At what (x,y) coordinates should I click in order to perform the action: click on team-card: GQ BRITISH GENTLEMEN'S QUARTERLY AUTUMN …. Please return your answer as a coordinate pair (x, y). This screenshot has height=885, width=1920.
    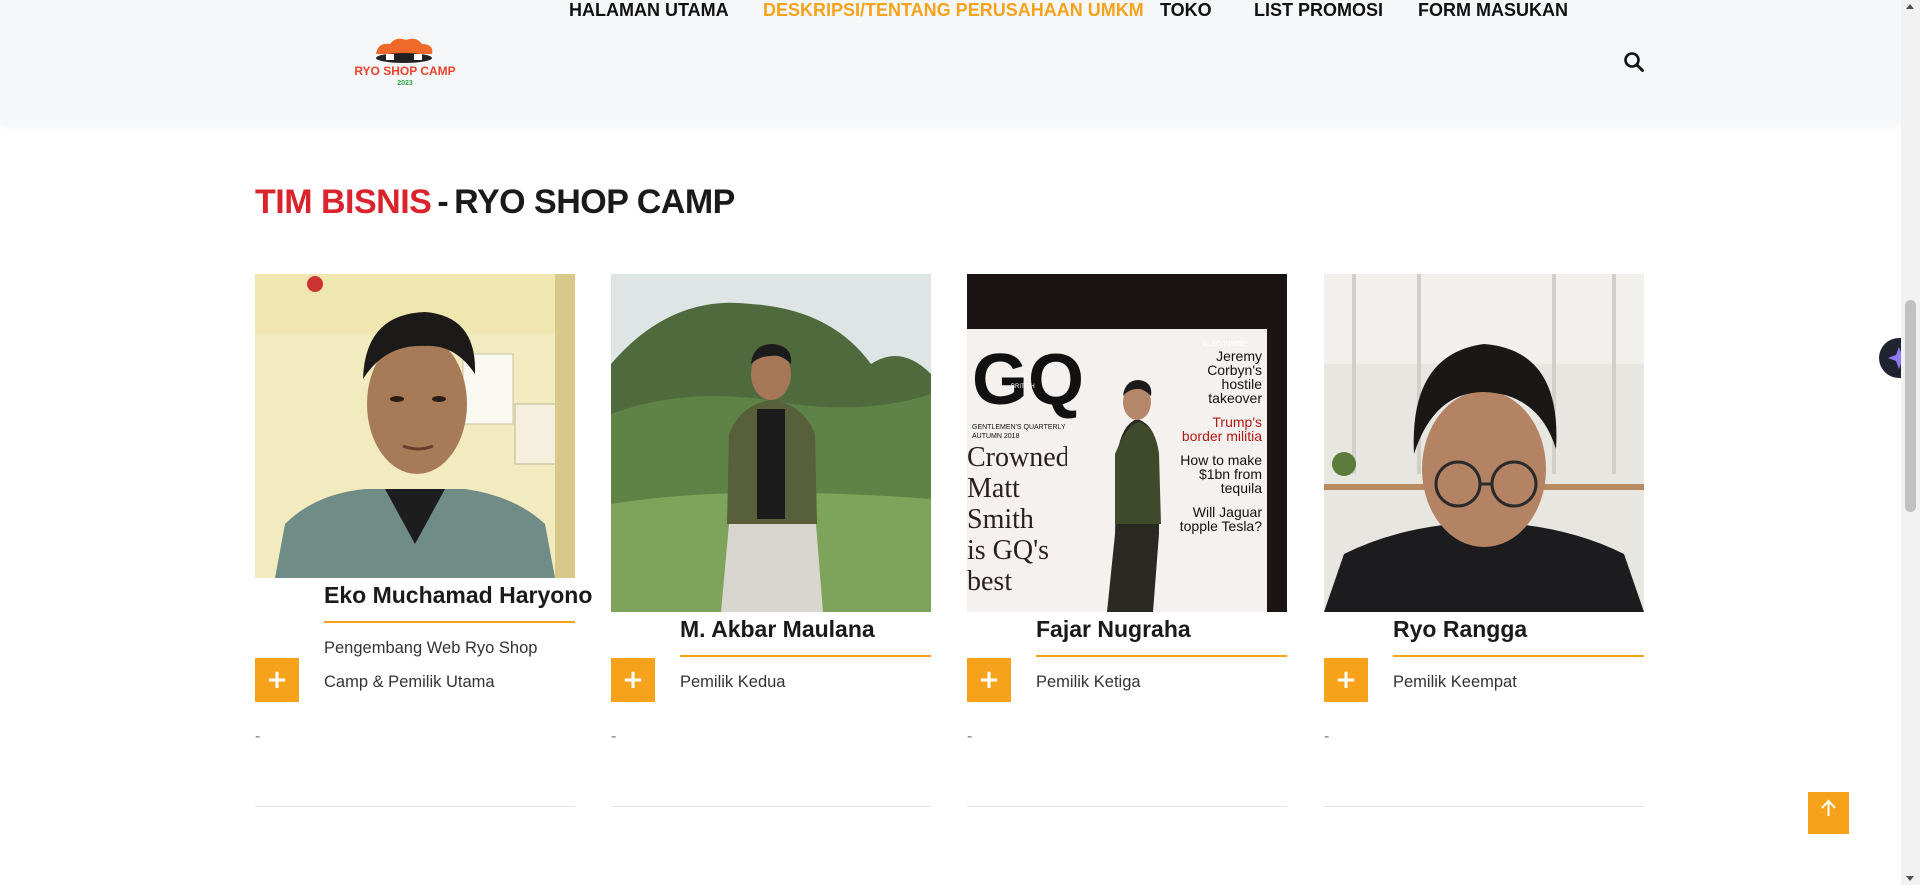
    Looking at the image, I should click on (1127, 540).